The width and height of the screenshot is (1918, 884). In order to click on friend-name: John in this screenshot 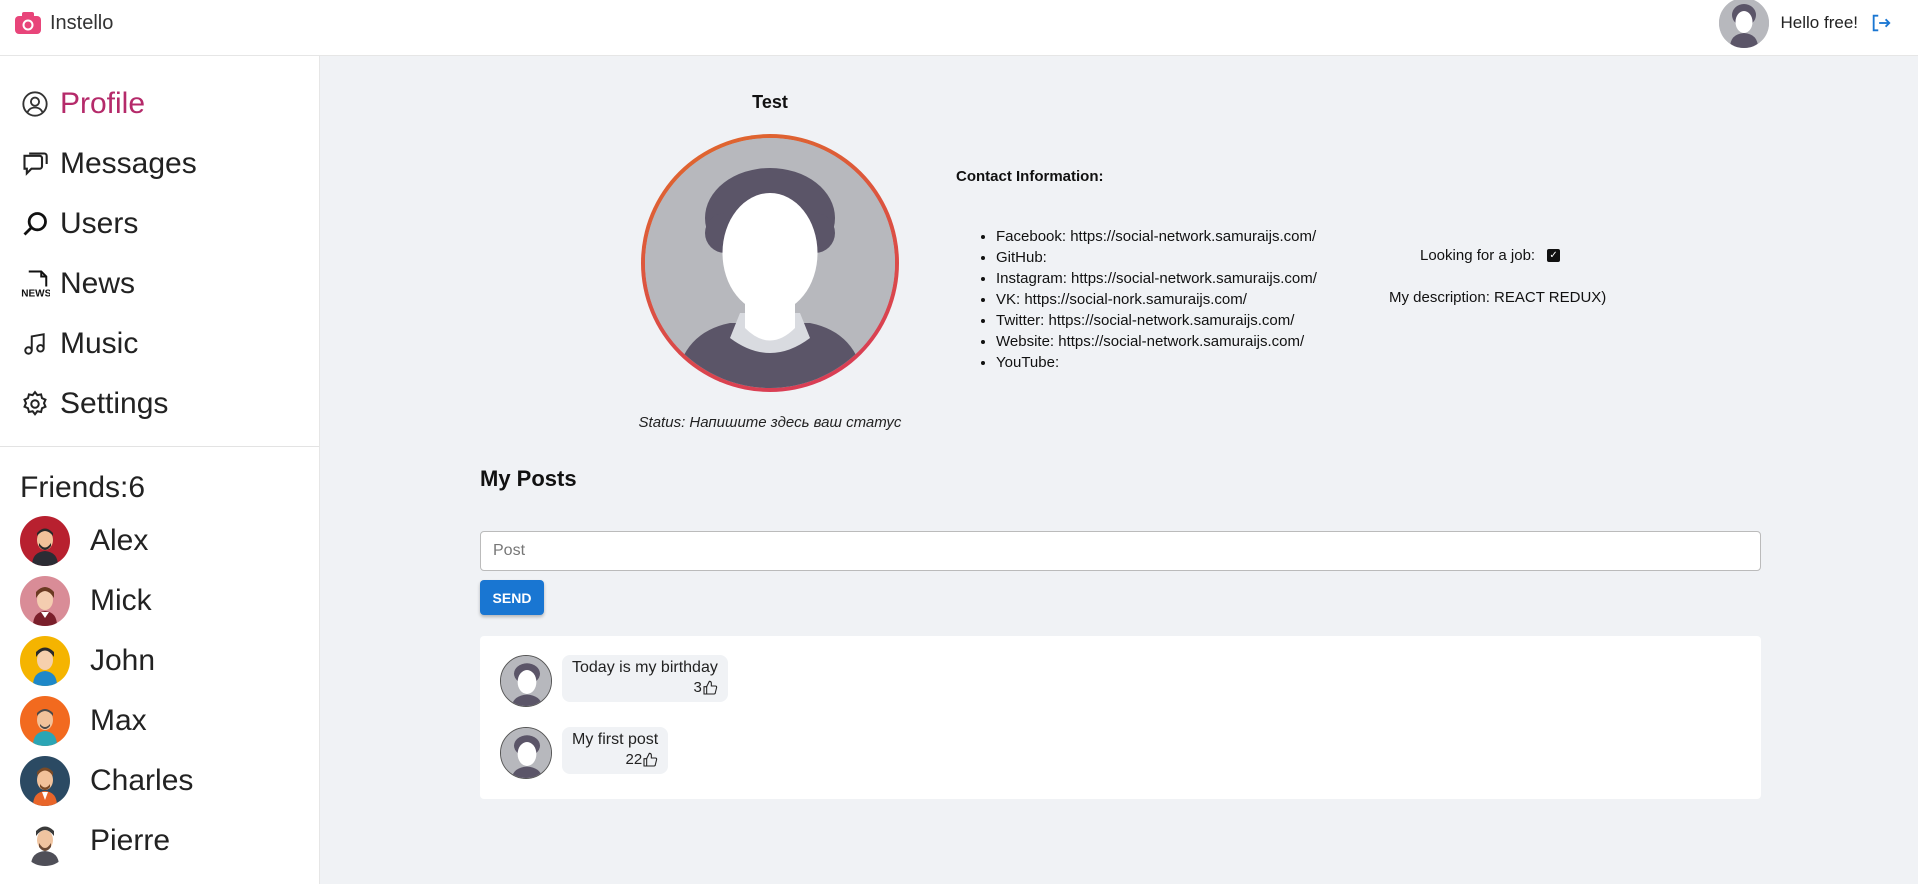, I will do `click(123, 660)`.